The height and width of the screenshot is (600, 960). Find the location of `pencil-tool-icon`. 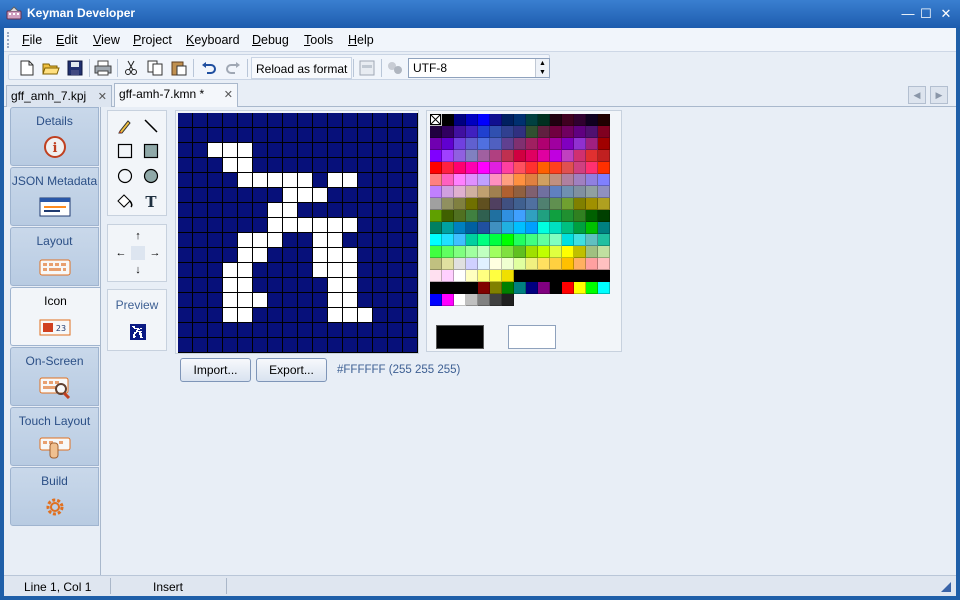

pencil-tool-icon is located at coordinates (125, 126).